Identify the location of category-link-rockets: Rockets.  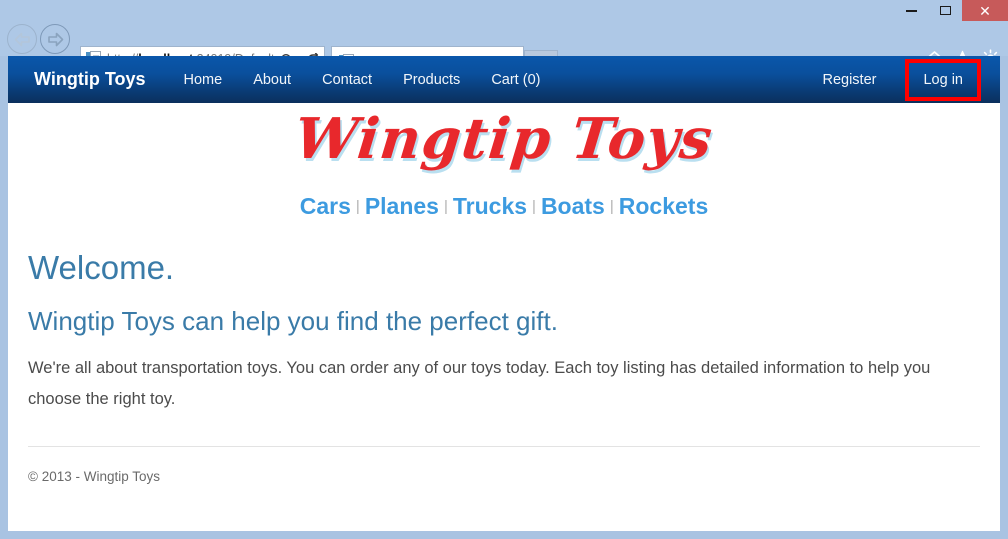
(663, 206).